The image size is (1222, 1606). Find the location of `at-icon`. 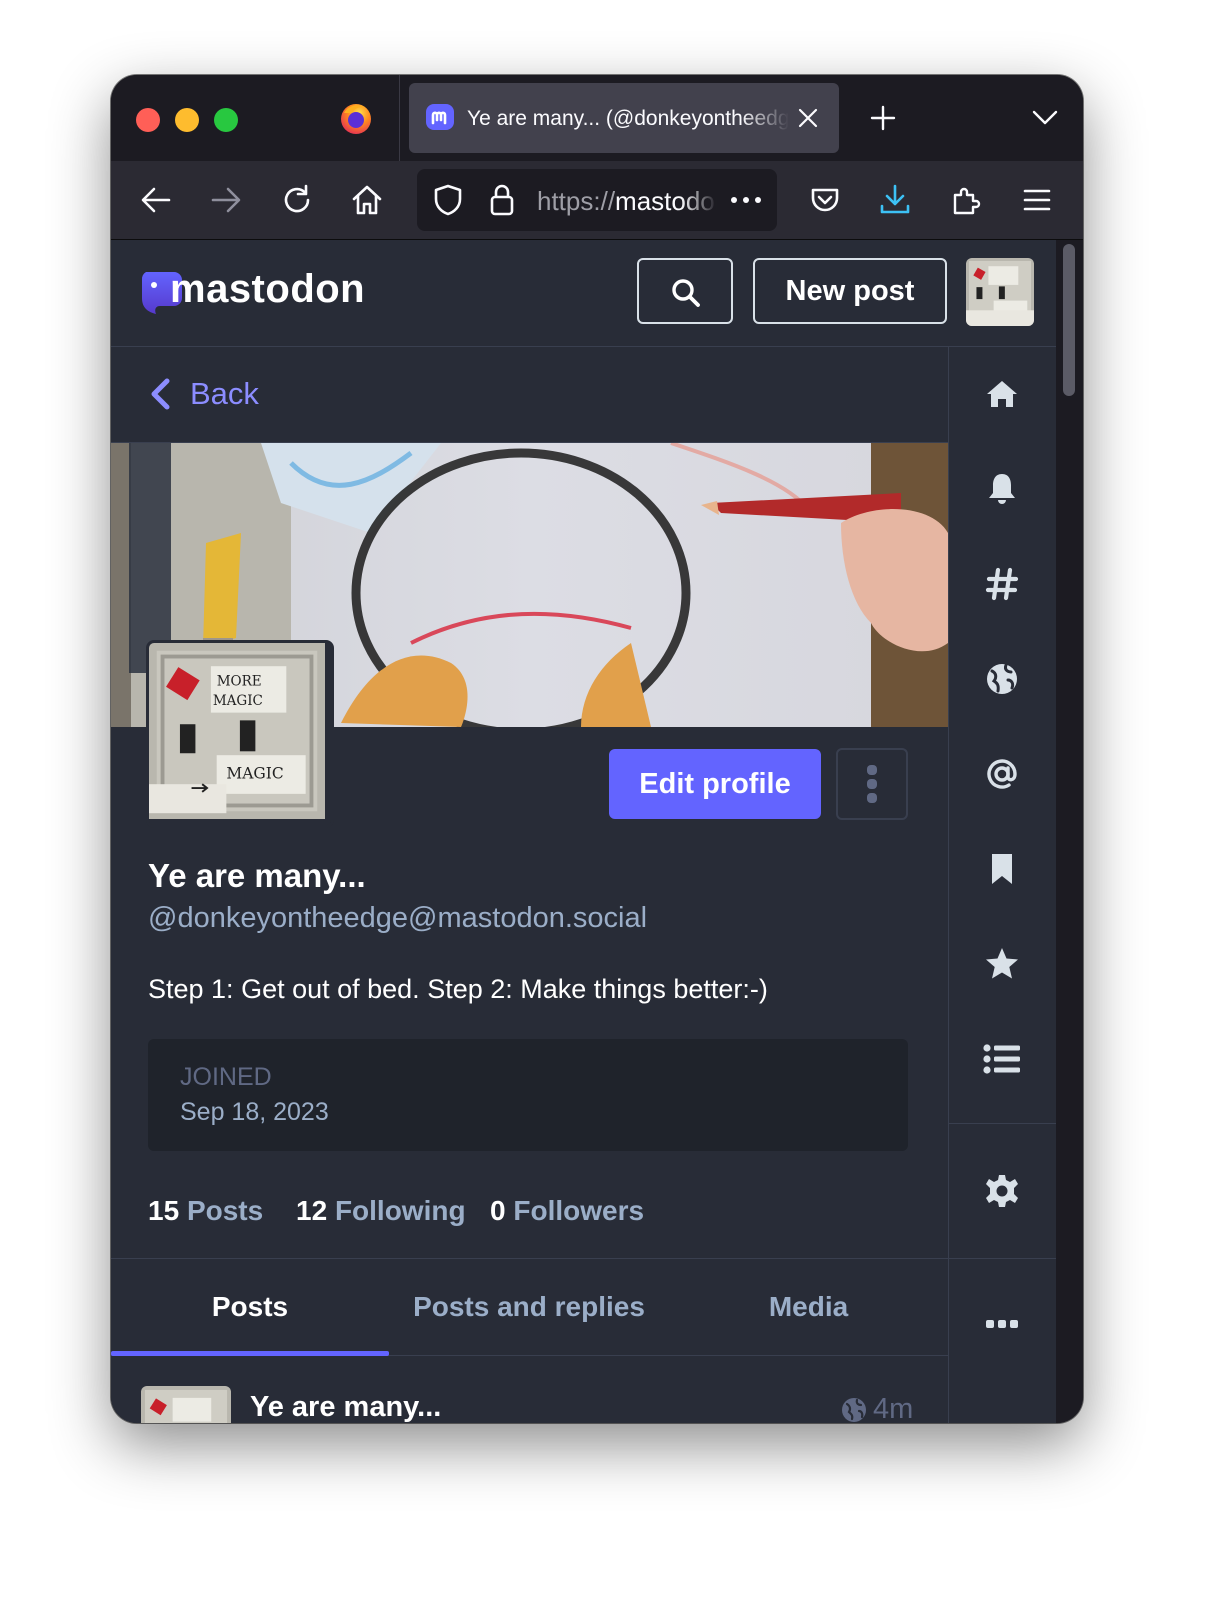

at-icon is located at coordinates (1002, 774).